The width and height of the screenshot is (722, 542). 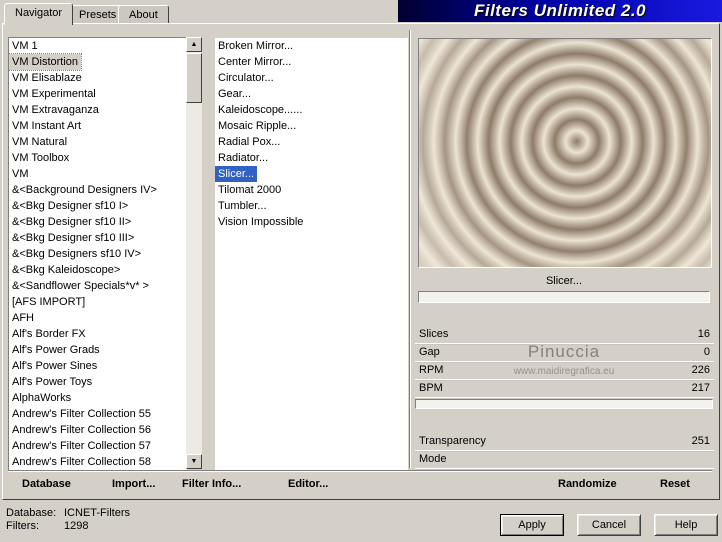 I want to click on category-item: Andrew's Filter Collection 55, so click(x=81, y=414).